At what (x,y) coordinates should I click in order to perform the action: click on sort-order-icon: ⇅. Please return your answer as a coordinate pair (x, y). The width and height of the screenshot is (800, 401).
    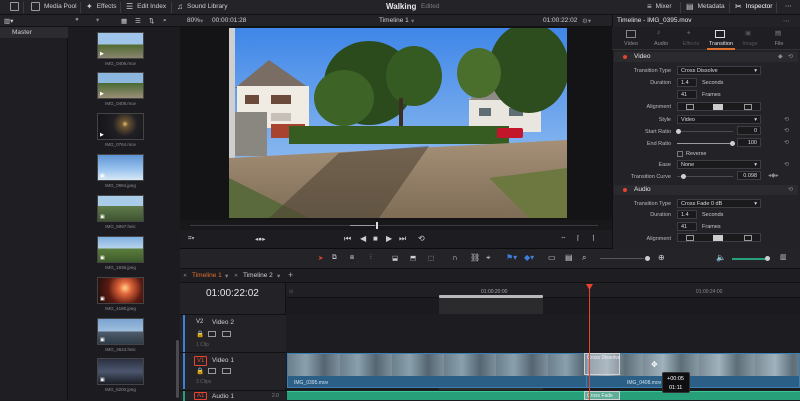
    Looking at the image, I should click on (151, 21).